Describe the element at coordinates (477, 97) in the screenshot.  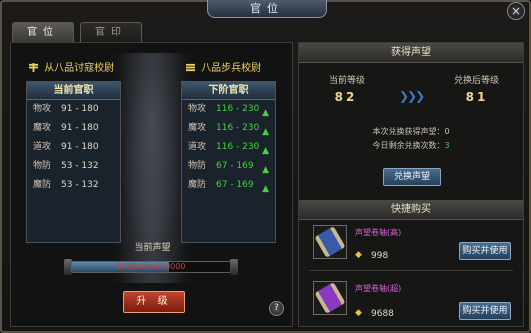
I see `after-level-value: 81` at that location.